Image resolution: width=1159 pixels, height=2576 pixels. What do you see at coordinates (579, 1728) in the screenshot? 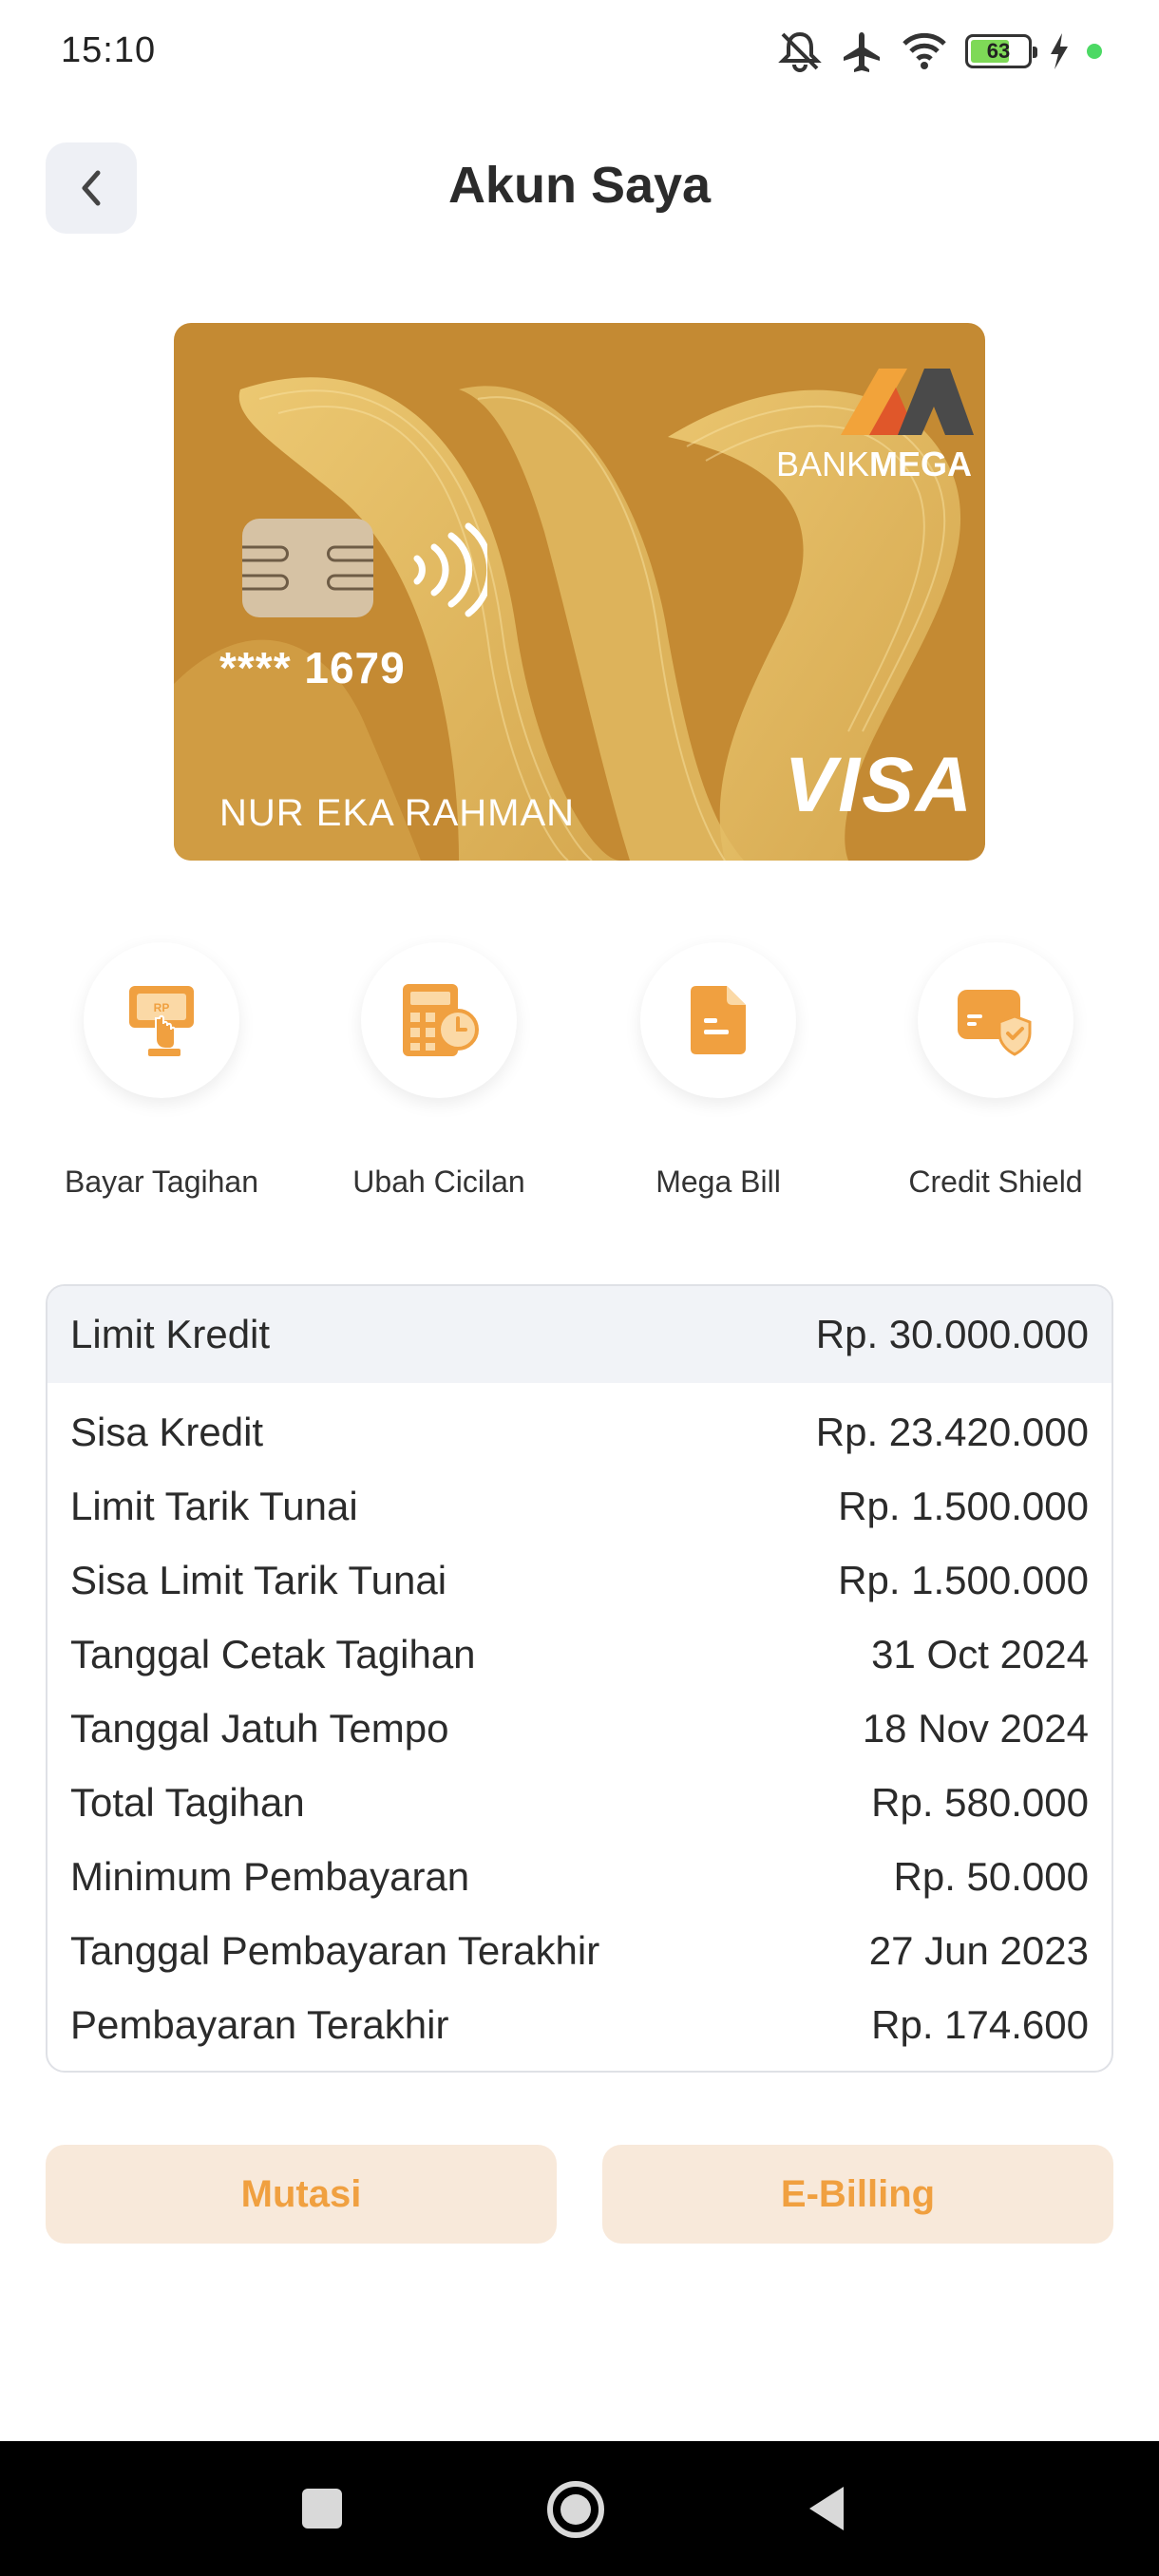
I see `info-row: Tanggal Jatuh Tempo 18 Nov 2024` at bounding box center [579, 1728].